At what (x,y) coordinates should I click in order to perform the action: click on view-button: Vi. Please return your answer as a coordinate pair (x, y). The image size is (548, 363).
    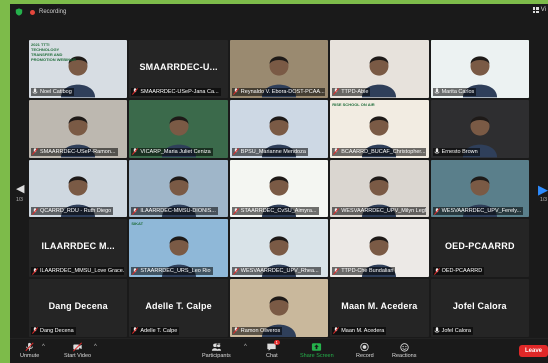
    Looking at the image, I should click on (539, 10).